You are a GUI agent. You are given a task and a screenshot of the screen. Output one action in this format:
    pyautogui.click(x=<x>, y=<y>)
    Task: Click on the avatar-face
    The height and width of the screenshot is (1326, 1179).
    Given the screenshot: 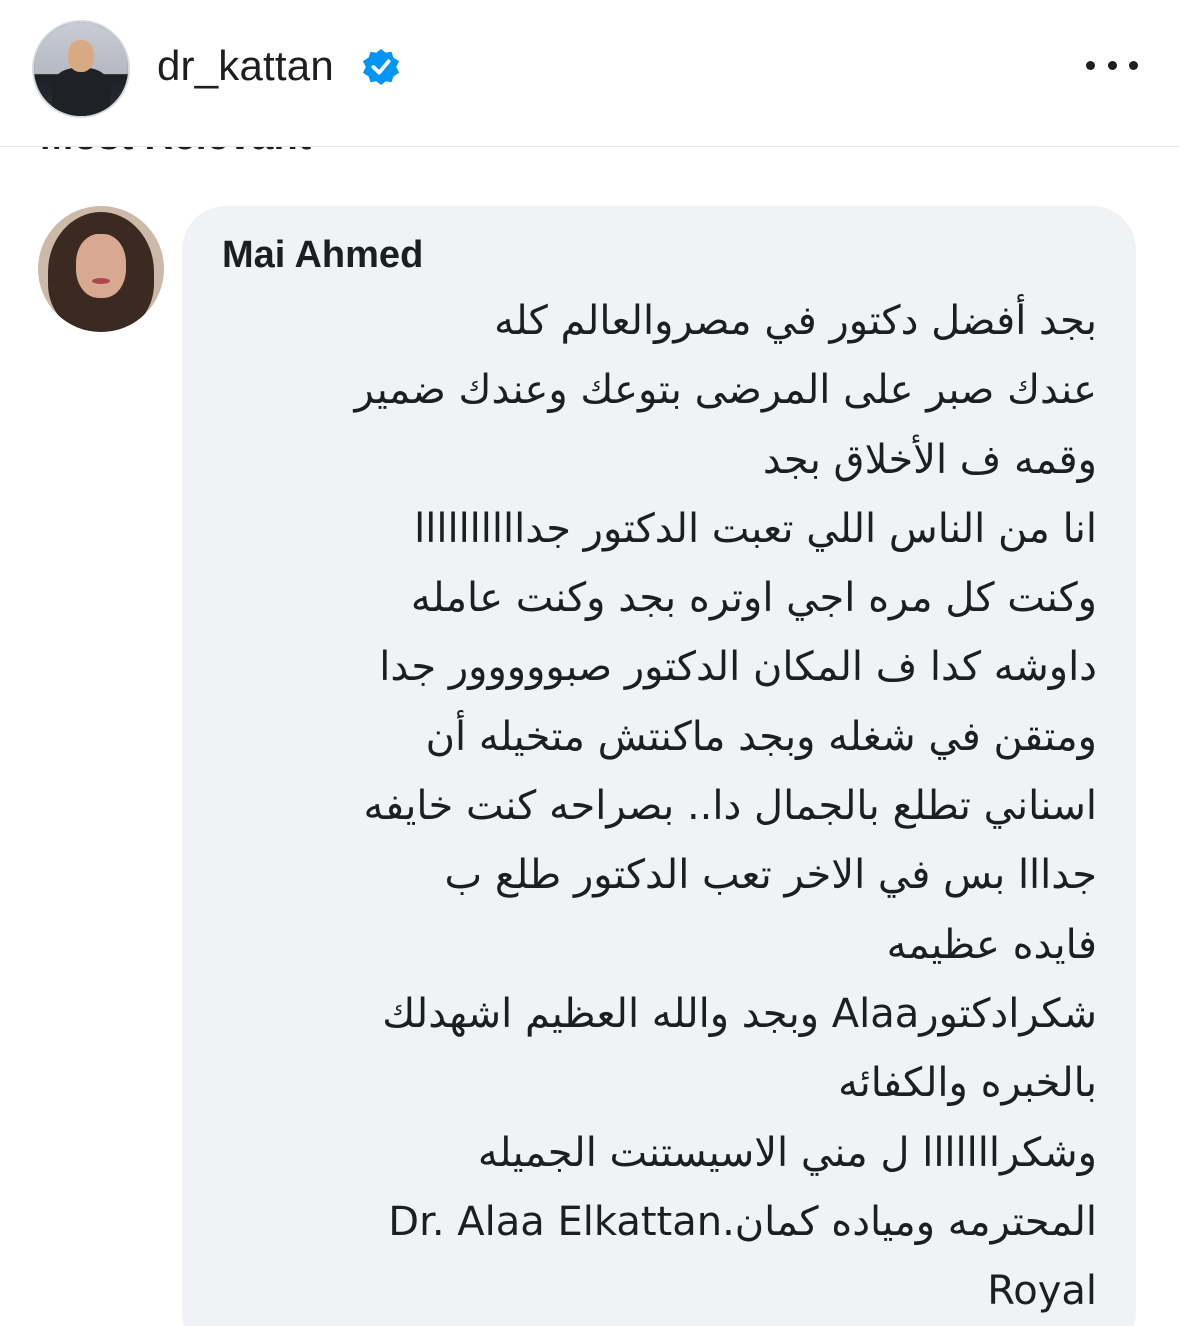 What is the action you would take?
    pyautogui.click(x=101, y=266)
    